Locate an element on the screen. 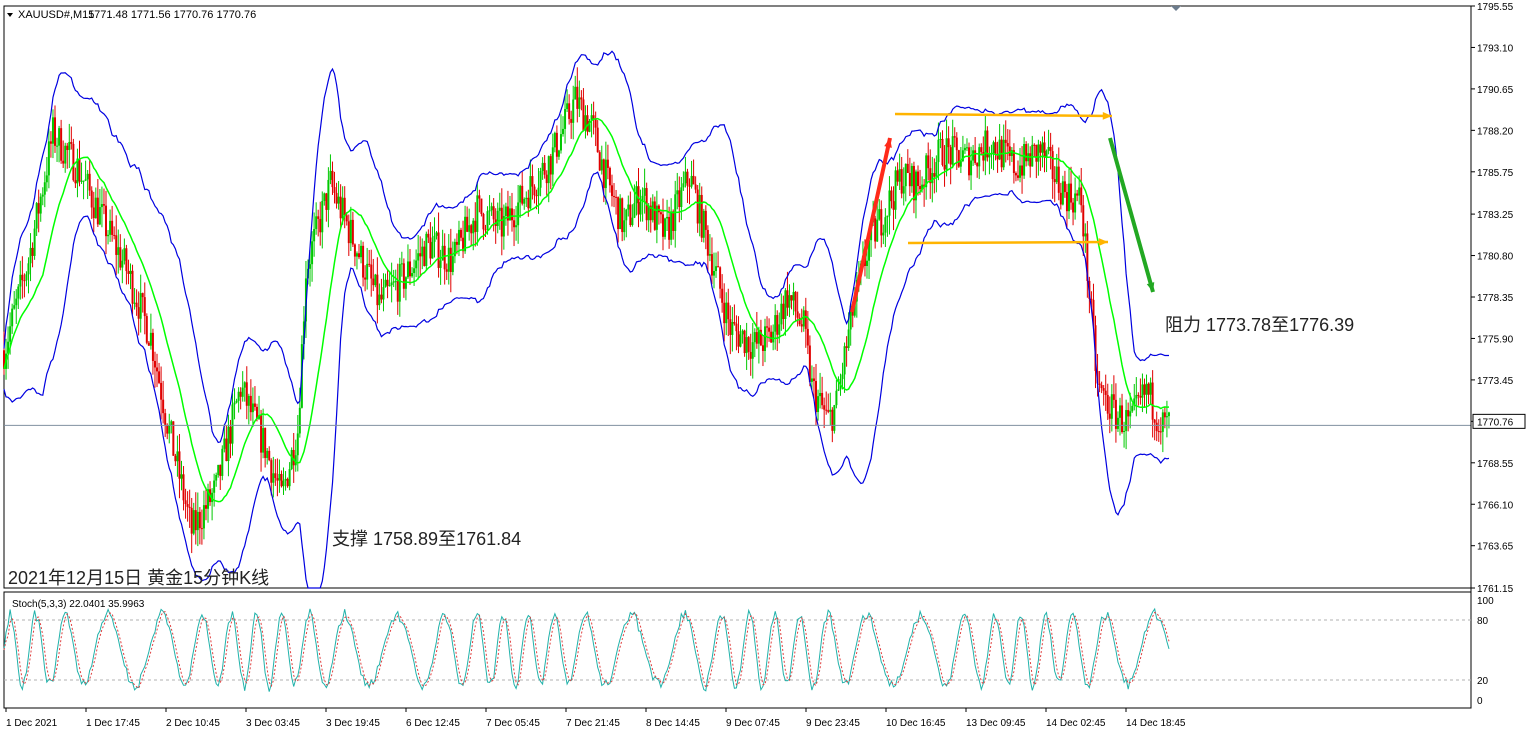 This screenshot has width=1530, height=740. time-tick-label: 14 Dec 18:45 is located at coordinates (1156, 723).